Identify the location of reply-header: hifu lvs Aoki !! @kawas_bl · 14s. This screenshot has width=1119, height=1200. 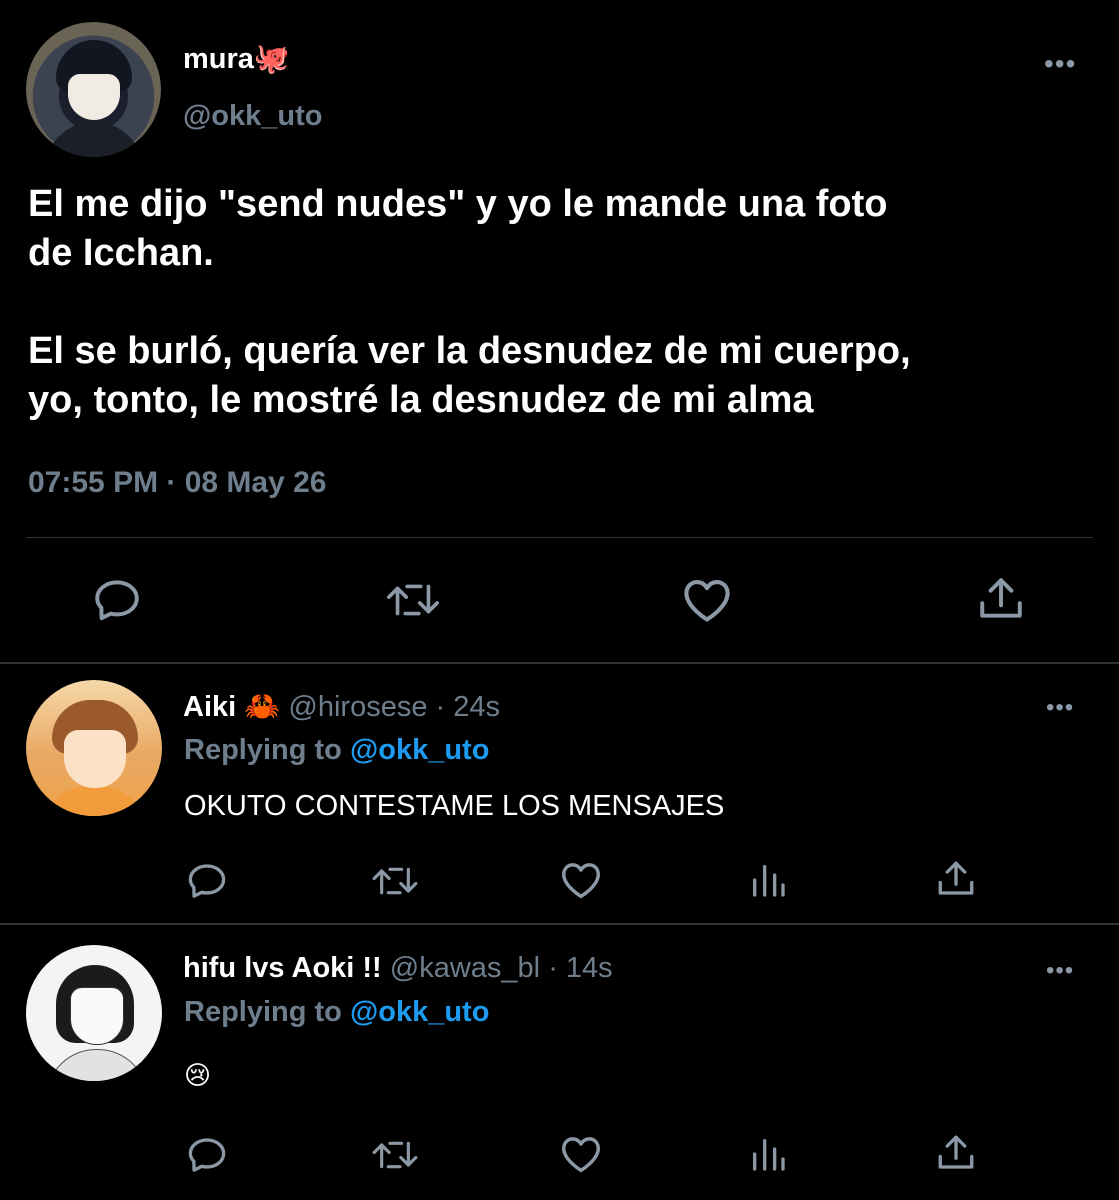
(398, 968).